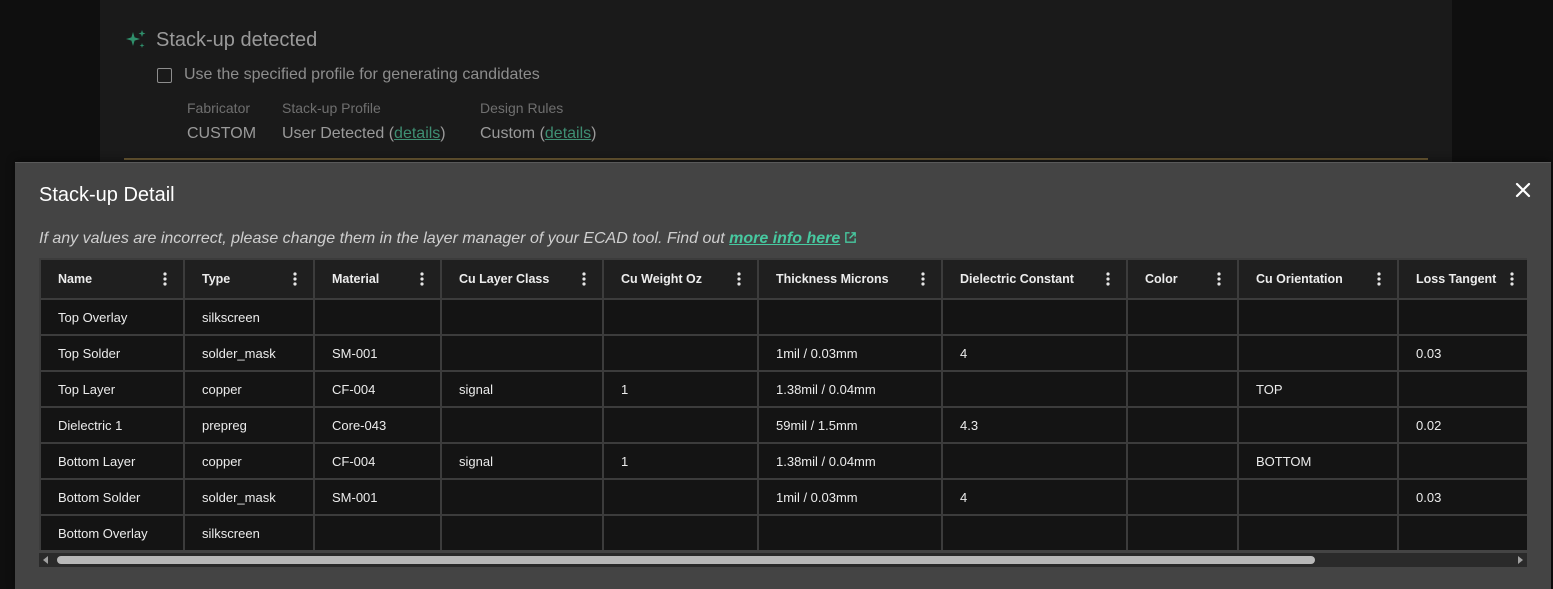  I want to click on stackup-profile-value-row: User Detected (details), so click(364, 133).